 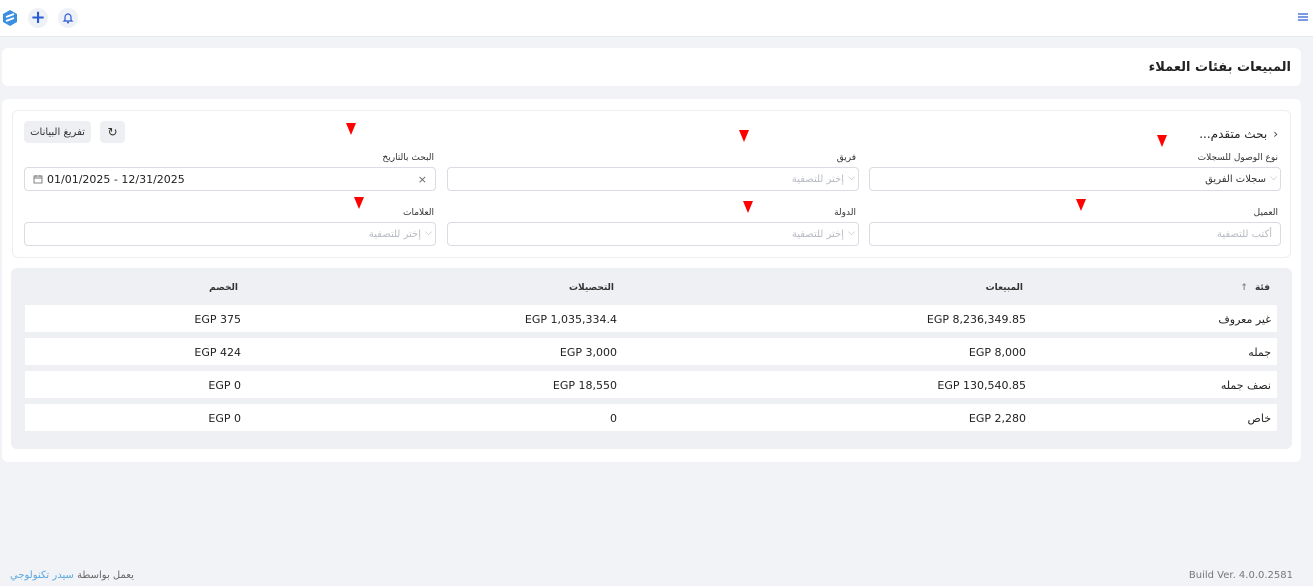 I want to click on tags-select: ⌵ إختر للتصفية, so click(x=230, y=234).